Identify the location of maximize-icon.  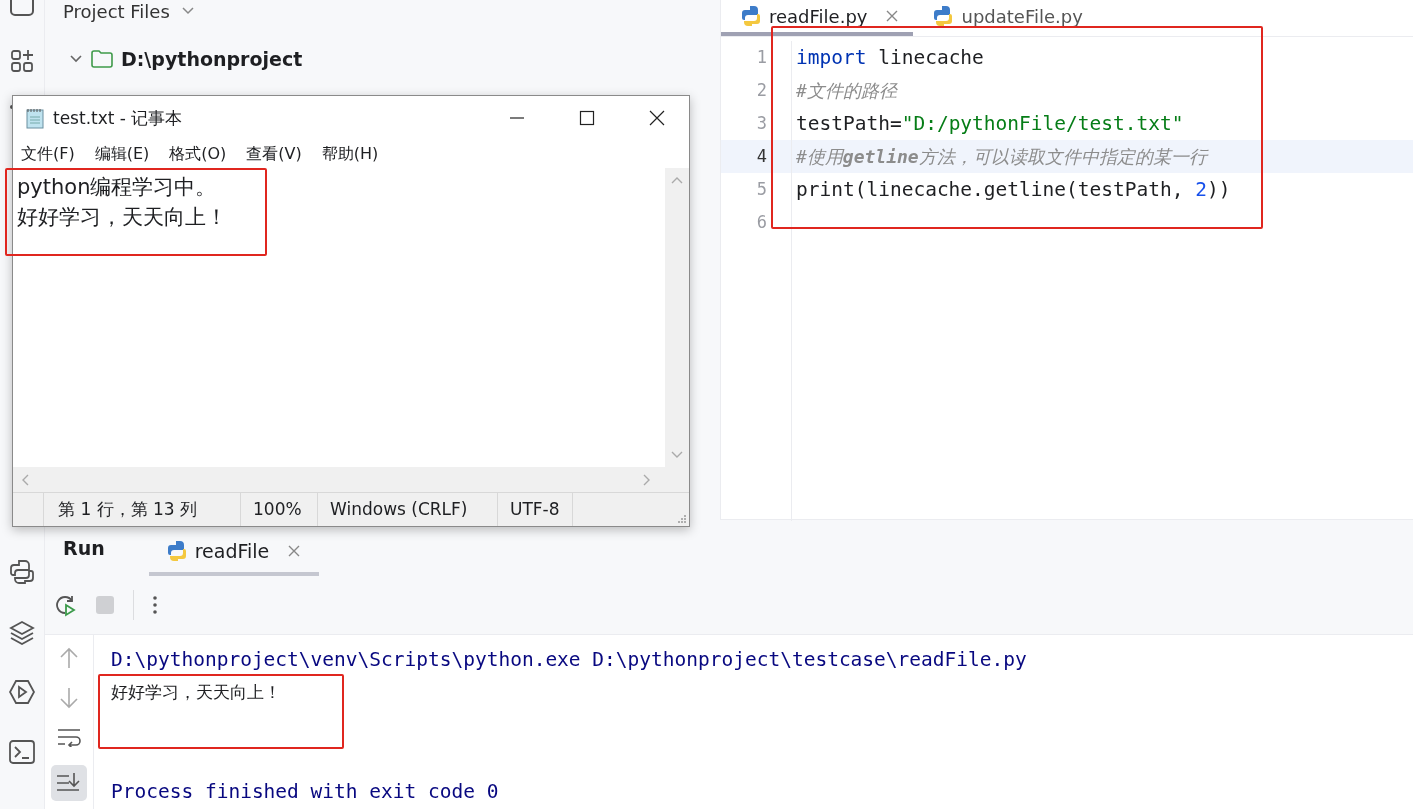
(587, 118).